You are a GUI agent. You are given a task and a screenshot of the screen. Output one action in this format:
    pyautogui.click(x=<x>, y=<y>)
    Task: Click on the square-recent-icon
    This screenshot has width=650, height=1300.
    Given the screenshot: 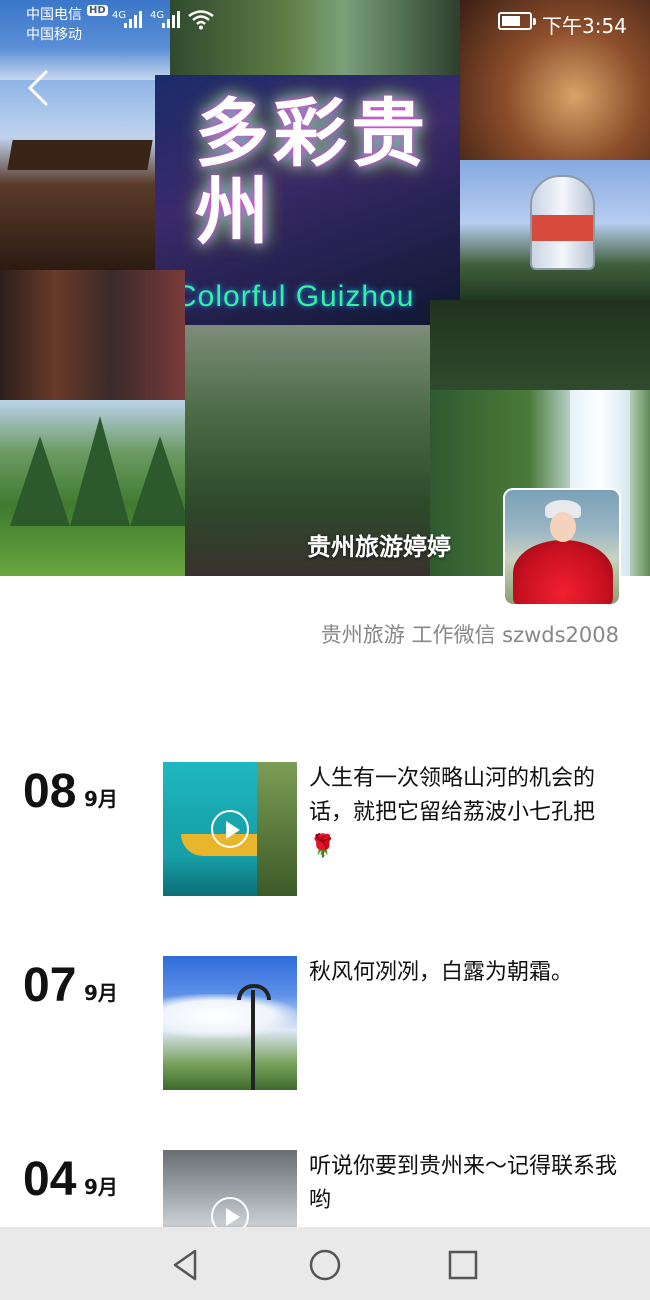 What is the action you would take?
    pyautogui.click(x=463, y=1265)
    